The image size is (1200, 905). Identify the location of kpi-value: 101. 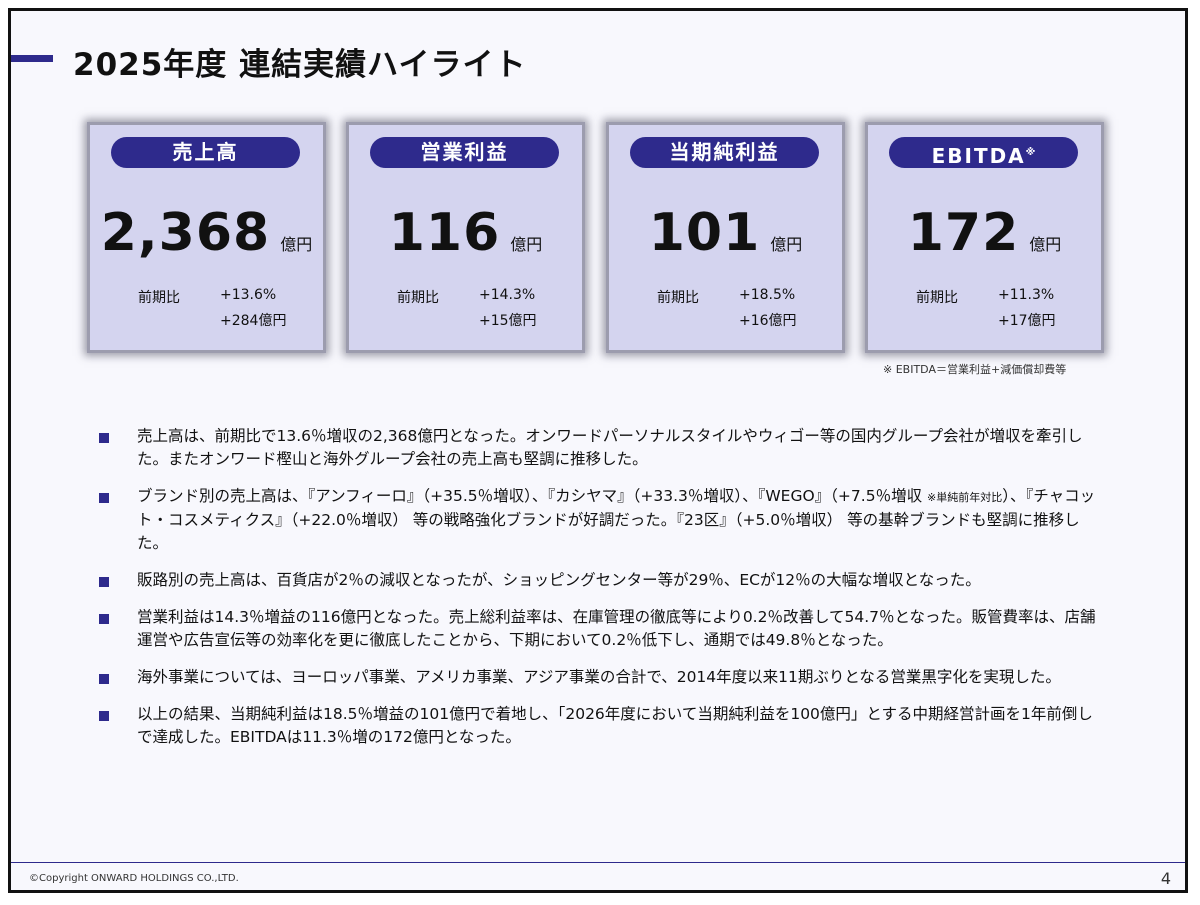
(704, 233).